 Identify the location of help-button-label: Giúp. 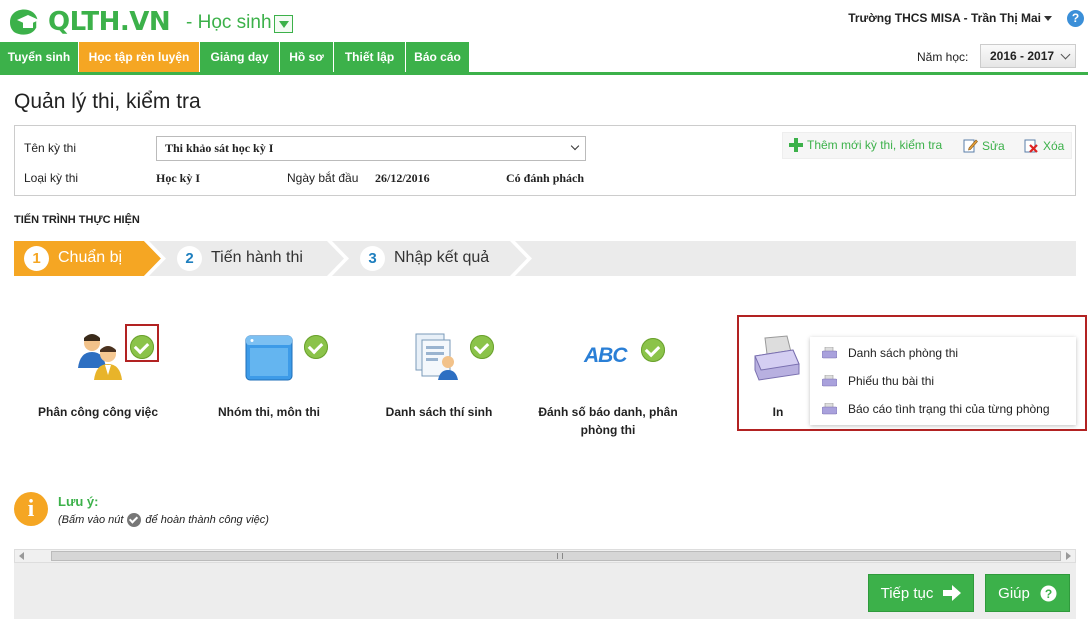
(1014, 593).